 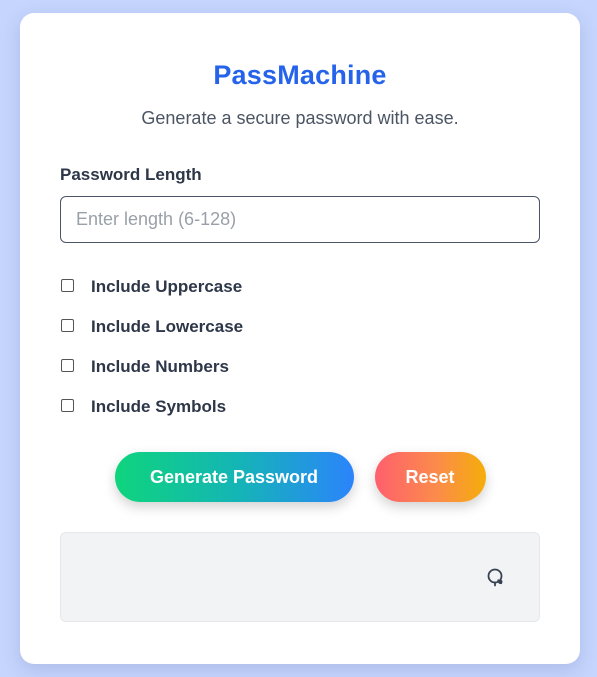 I want to click on symbols-checkbox, so click(x=67, y=405).